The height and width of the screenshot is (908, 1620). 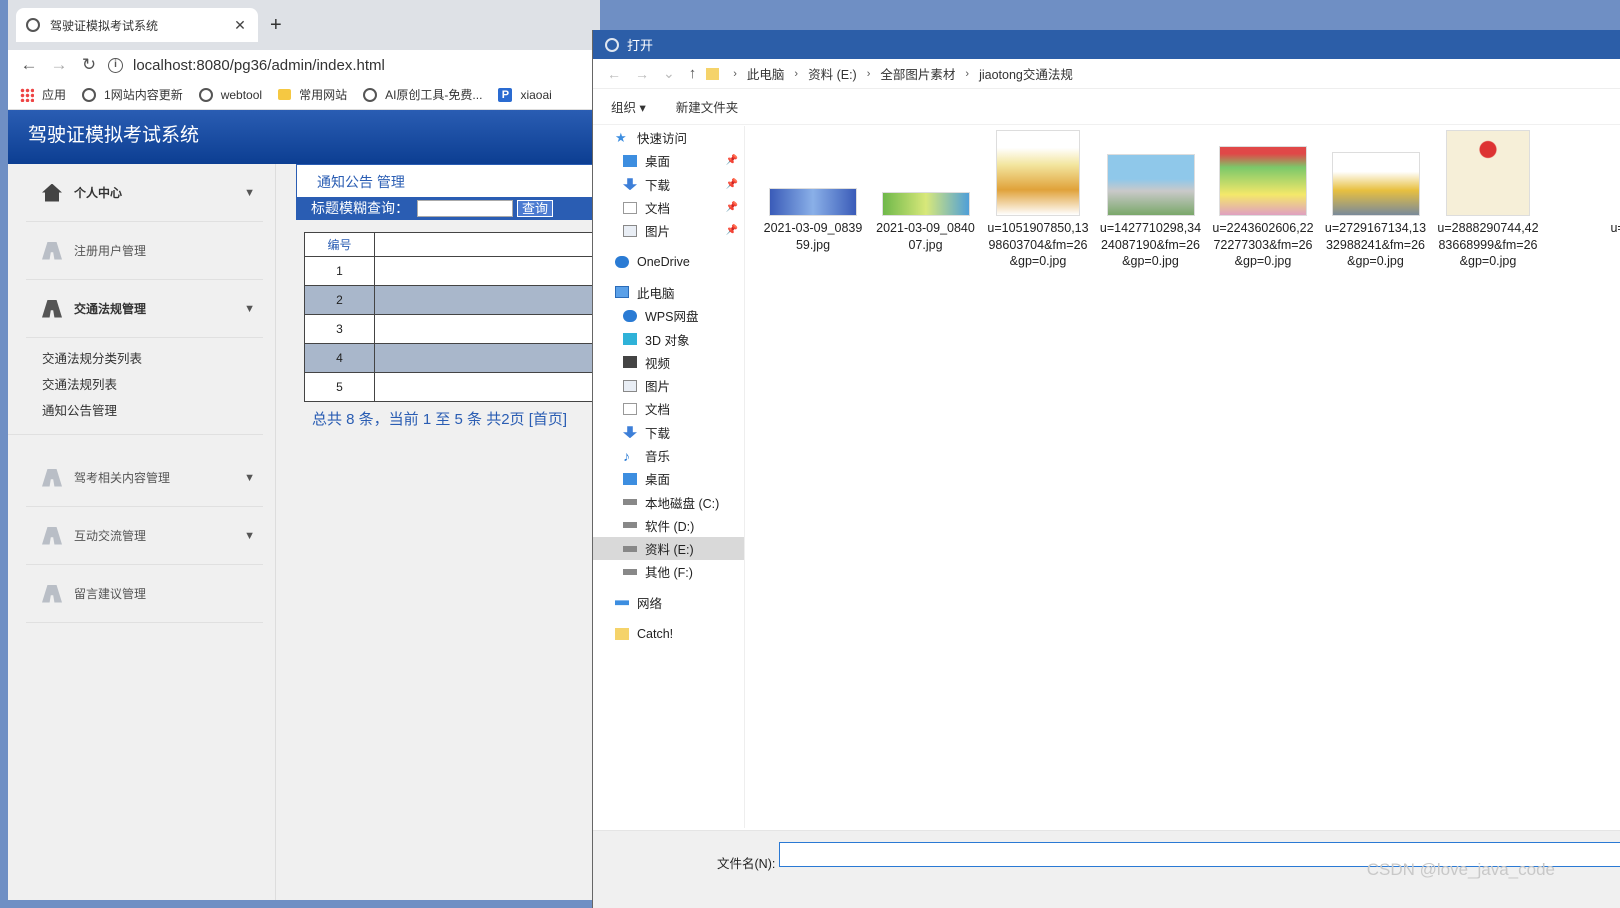 What do you see at coordinates (707, 106) in the screenshot?
I see `new-folder-button: 新建文件夹` at bounding box center [707, 106].